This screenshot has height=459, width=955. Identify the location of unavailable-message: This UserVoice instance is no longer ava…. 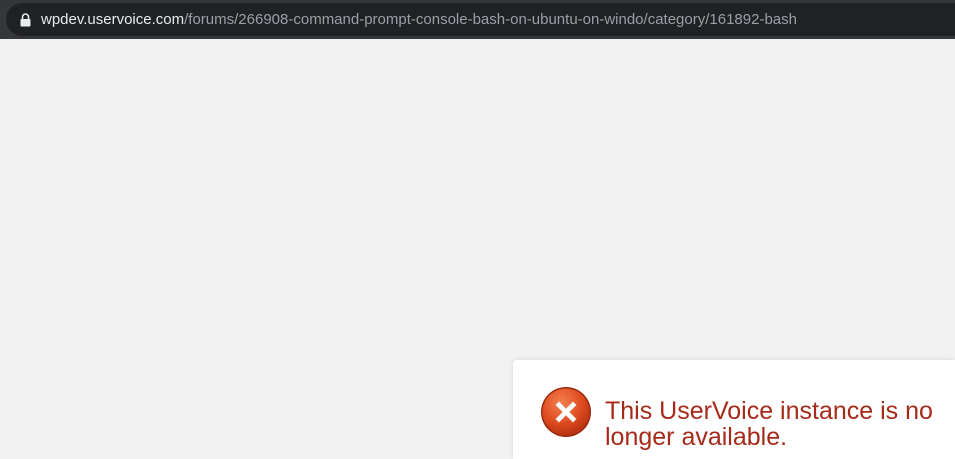
(769, 424).